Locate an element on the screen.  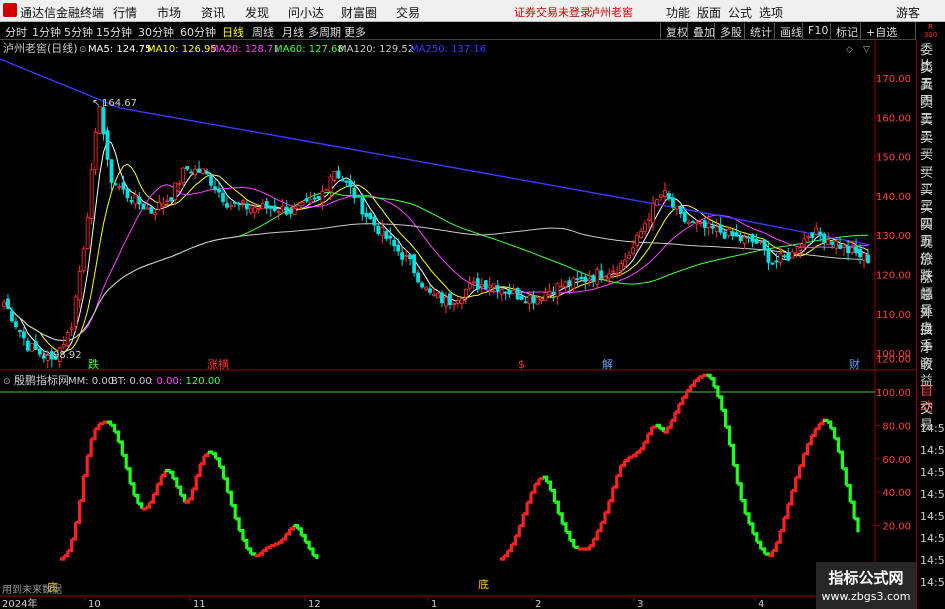
event-marker-unlock: 解 is located at coordinates (607, 364).